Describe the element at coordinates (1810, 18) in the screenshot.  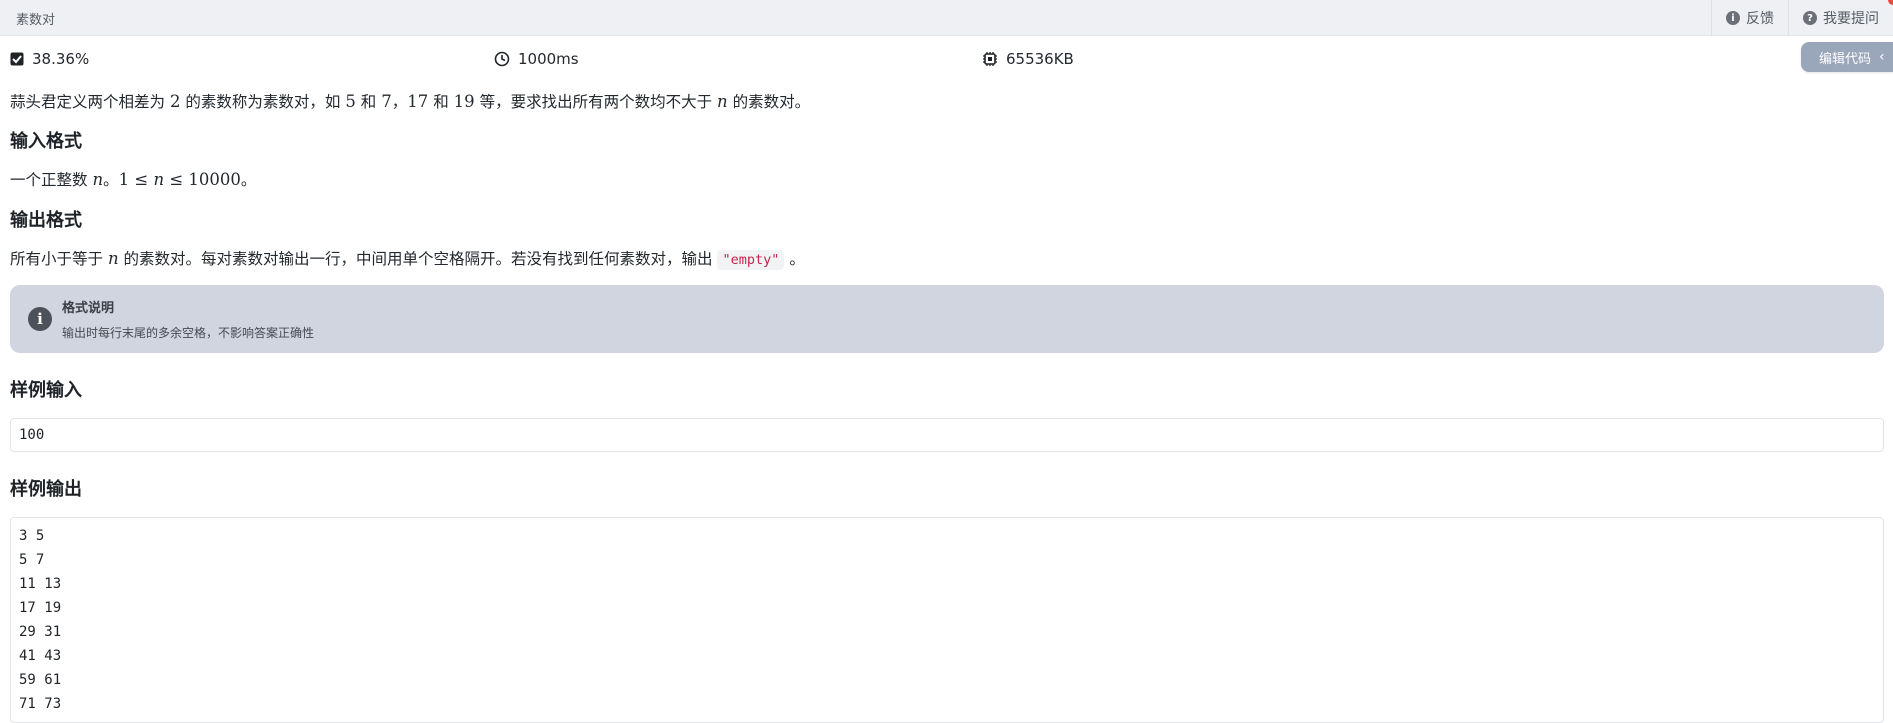
I see `question-icon: ?` at that location.